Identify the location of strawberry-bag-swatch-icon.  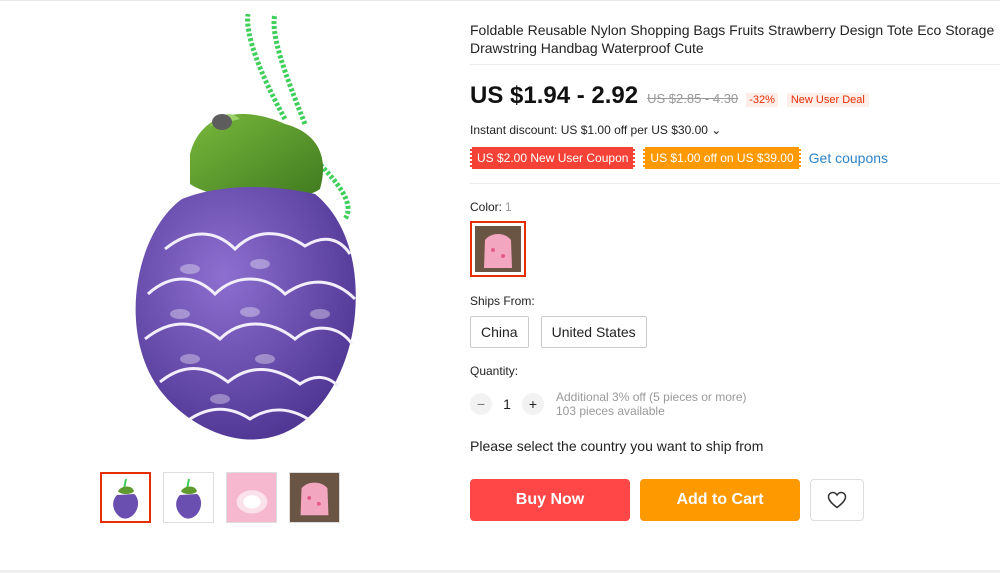
(498, 249).